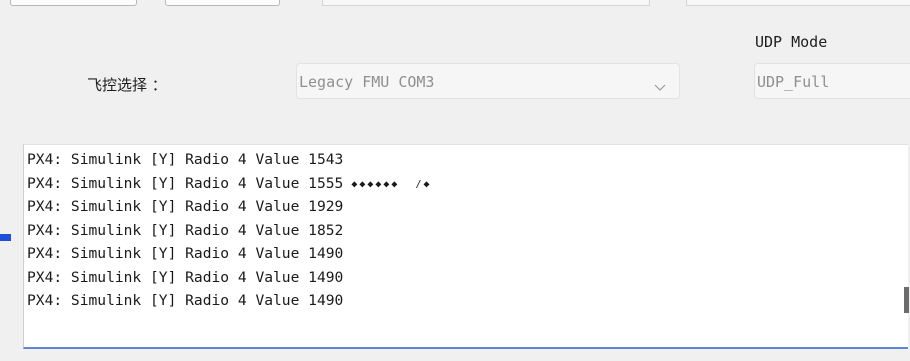 This screenshot has width=910, height=361. What do you see at coordinates (185, 159) in the screenshot?
I see `log-line: PX4: Simulink [Y] Radio 4 Value 1543` at bounding box center [185, 159].